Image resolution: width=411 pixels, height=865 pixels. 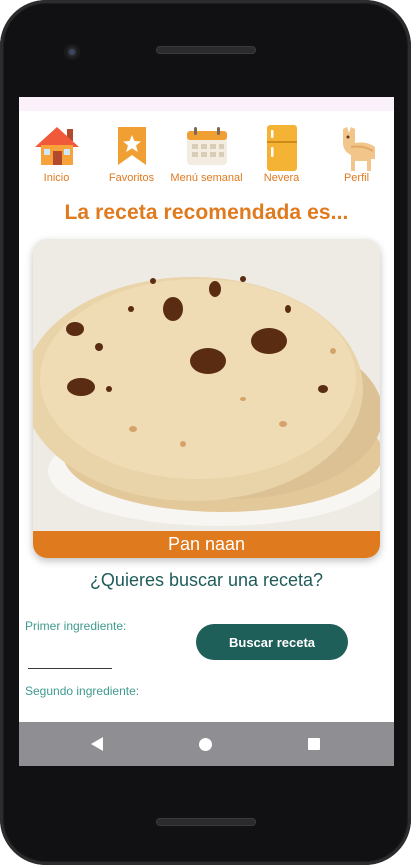 I want to click on llama-icon, so click(x=358, y=149).